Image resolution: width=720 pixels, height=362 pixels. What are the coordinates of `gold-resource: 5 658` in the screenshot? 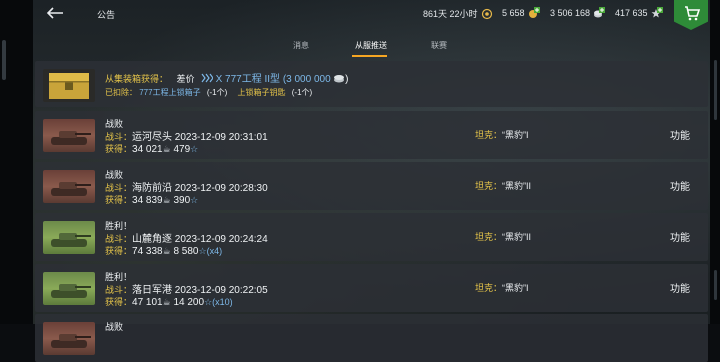 It's located at (521, 13).